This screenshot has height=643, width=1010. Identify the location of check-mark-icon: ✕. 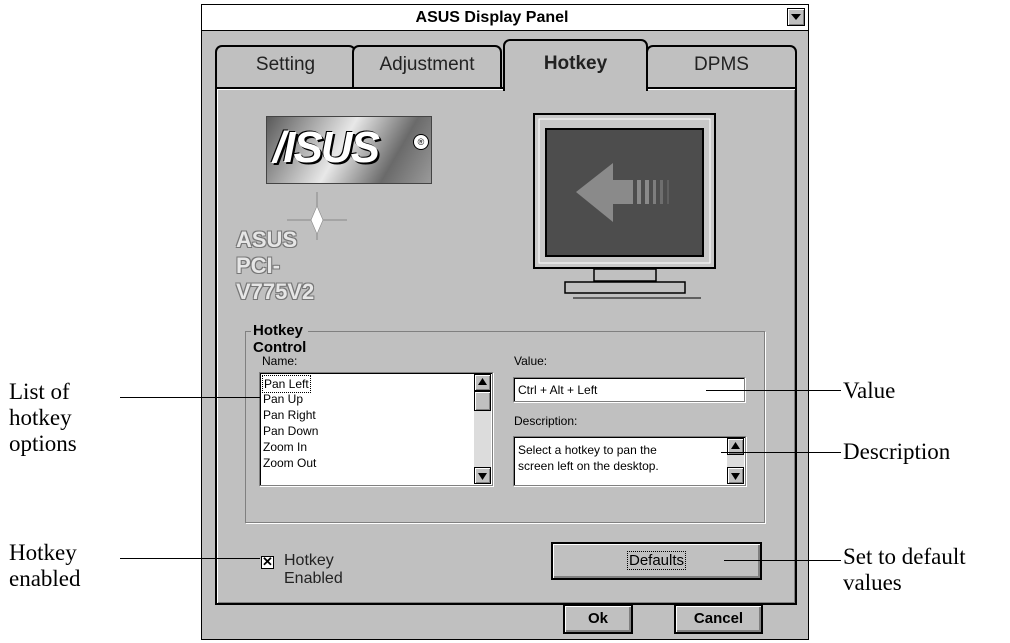
(267, 561).